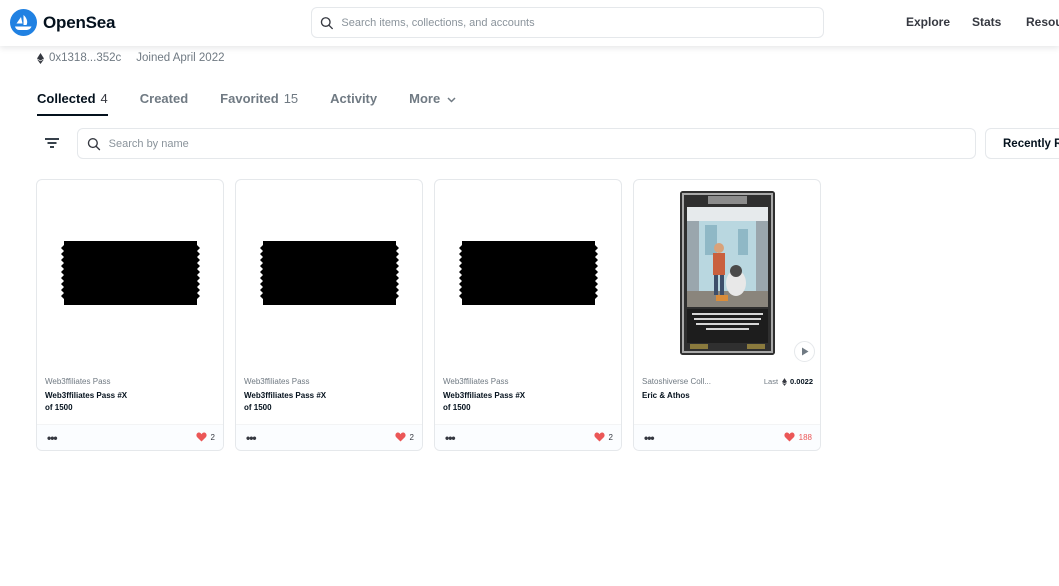 The height and width of the screenshot is (586, 1059). I want to click on favorite-button: 188, so click(798, 437).